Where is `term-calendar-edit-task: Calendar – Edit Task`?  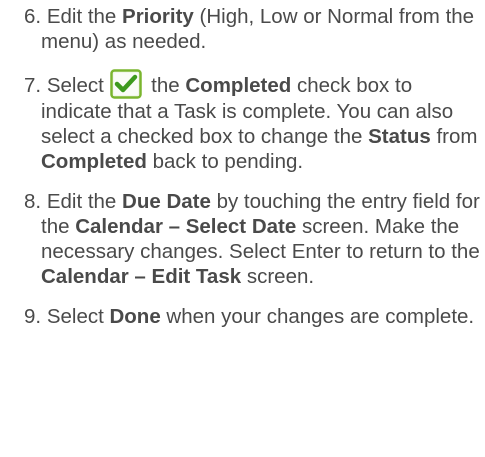
term-calendar-edit-task: Calendar – Edit Task is located at coordinates (141, 276).